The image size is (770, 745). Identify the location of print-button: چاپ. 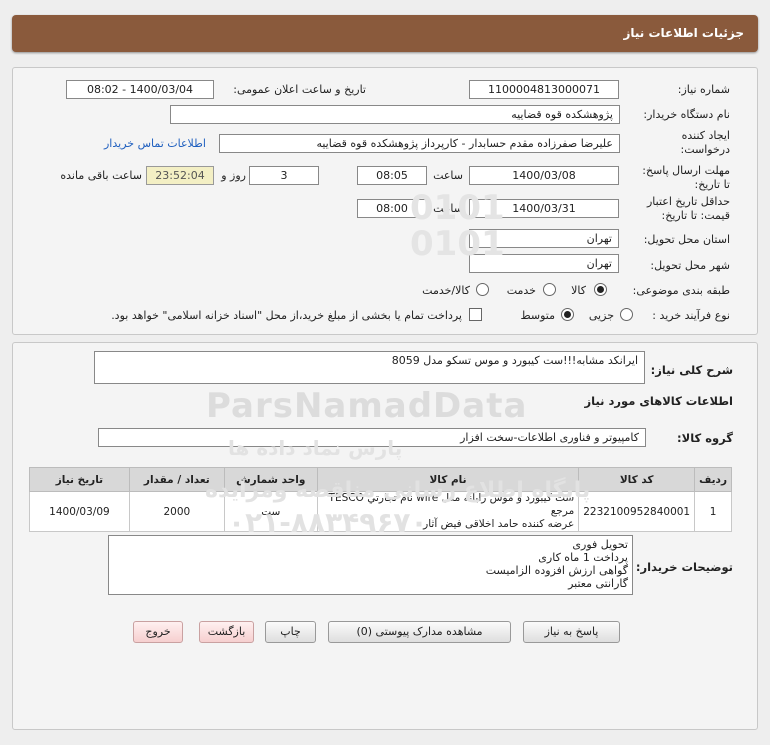
(290, 632).